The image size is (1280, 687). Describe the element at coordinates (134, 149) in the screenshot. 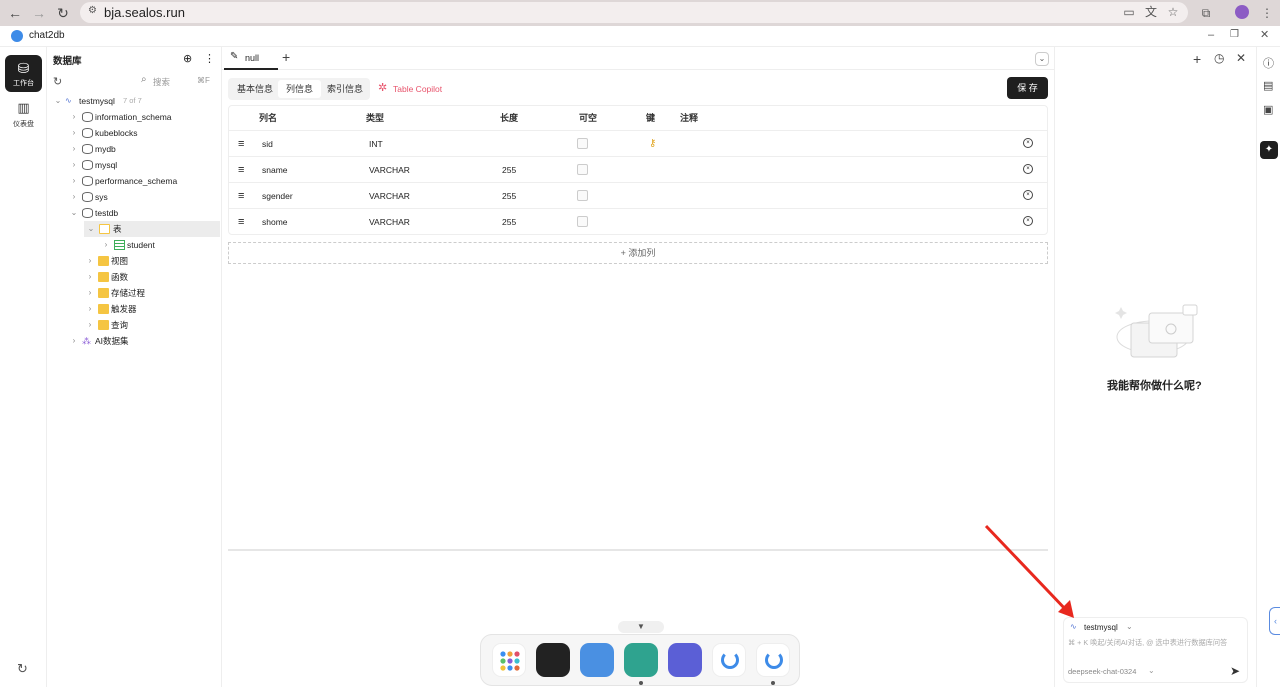

I see `tree-db-mydb: › mydb` at that location.